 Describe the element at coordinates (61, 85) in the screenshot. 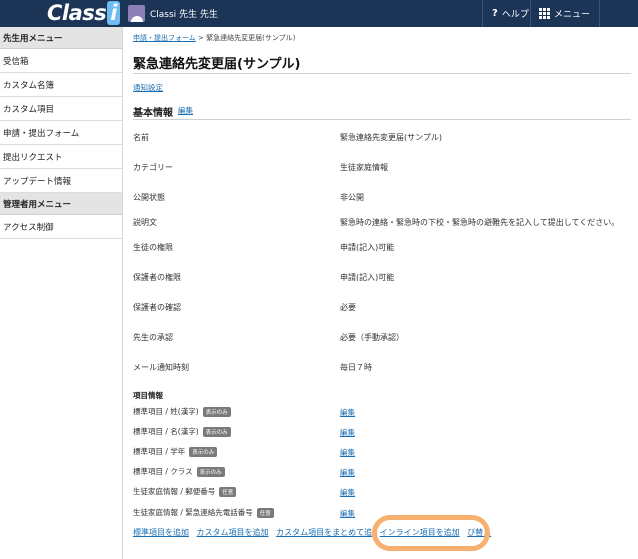

I see `sidebar-item-custom-roster: カスタム名簿` at that location.